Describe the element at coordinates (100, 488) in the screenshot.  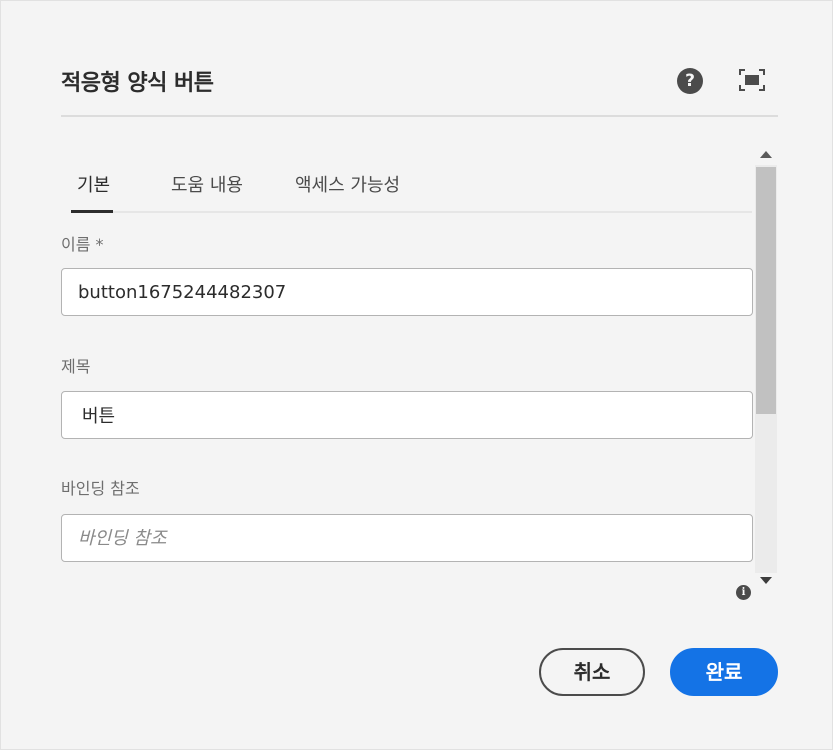
I see `binding-ref-field-label: 바인딩 참조` at that location.